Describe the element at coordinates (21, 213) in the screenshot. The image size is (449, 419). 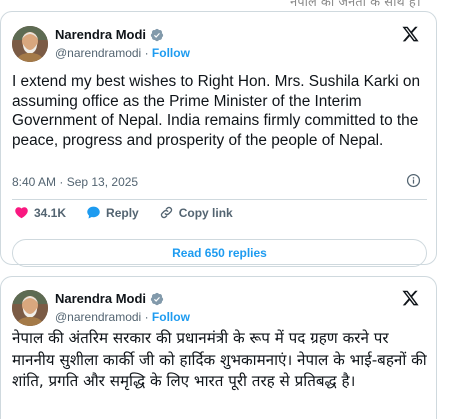
I see `heart-icon` at that location.